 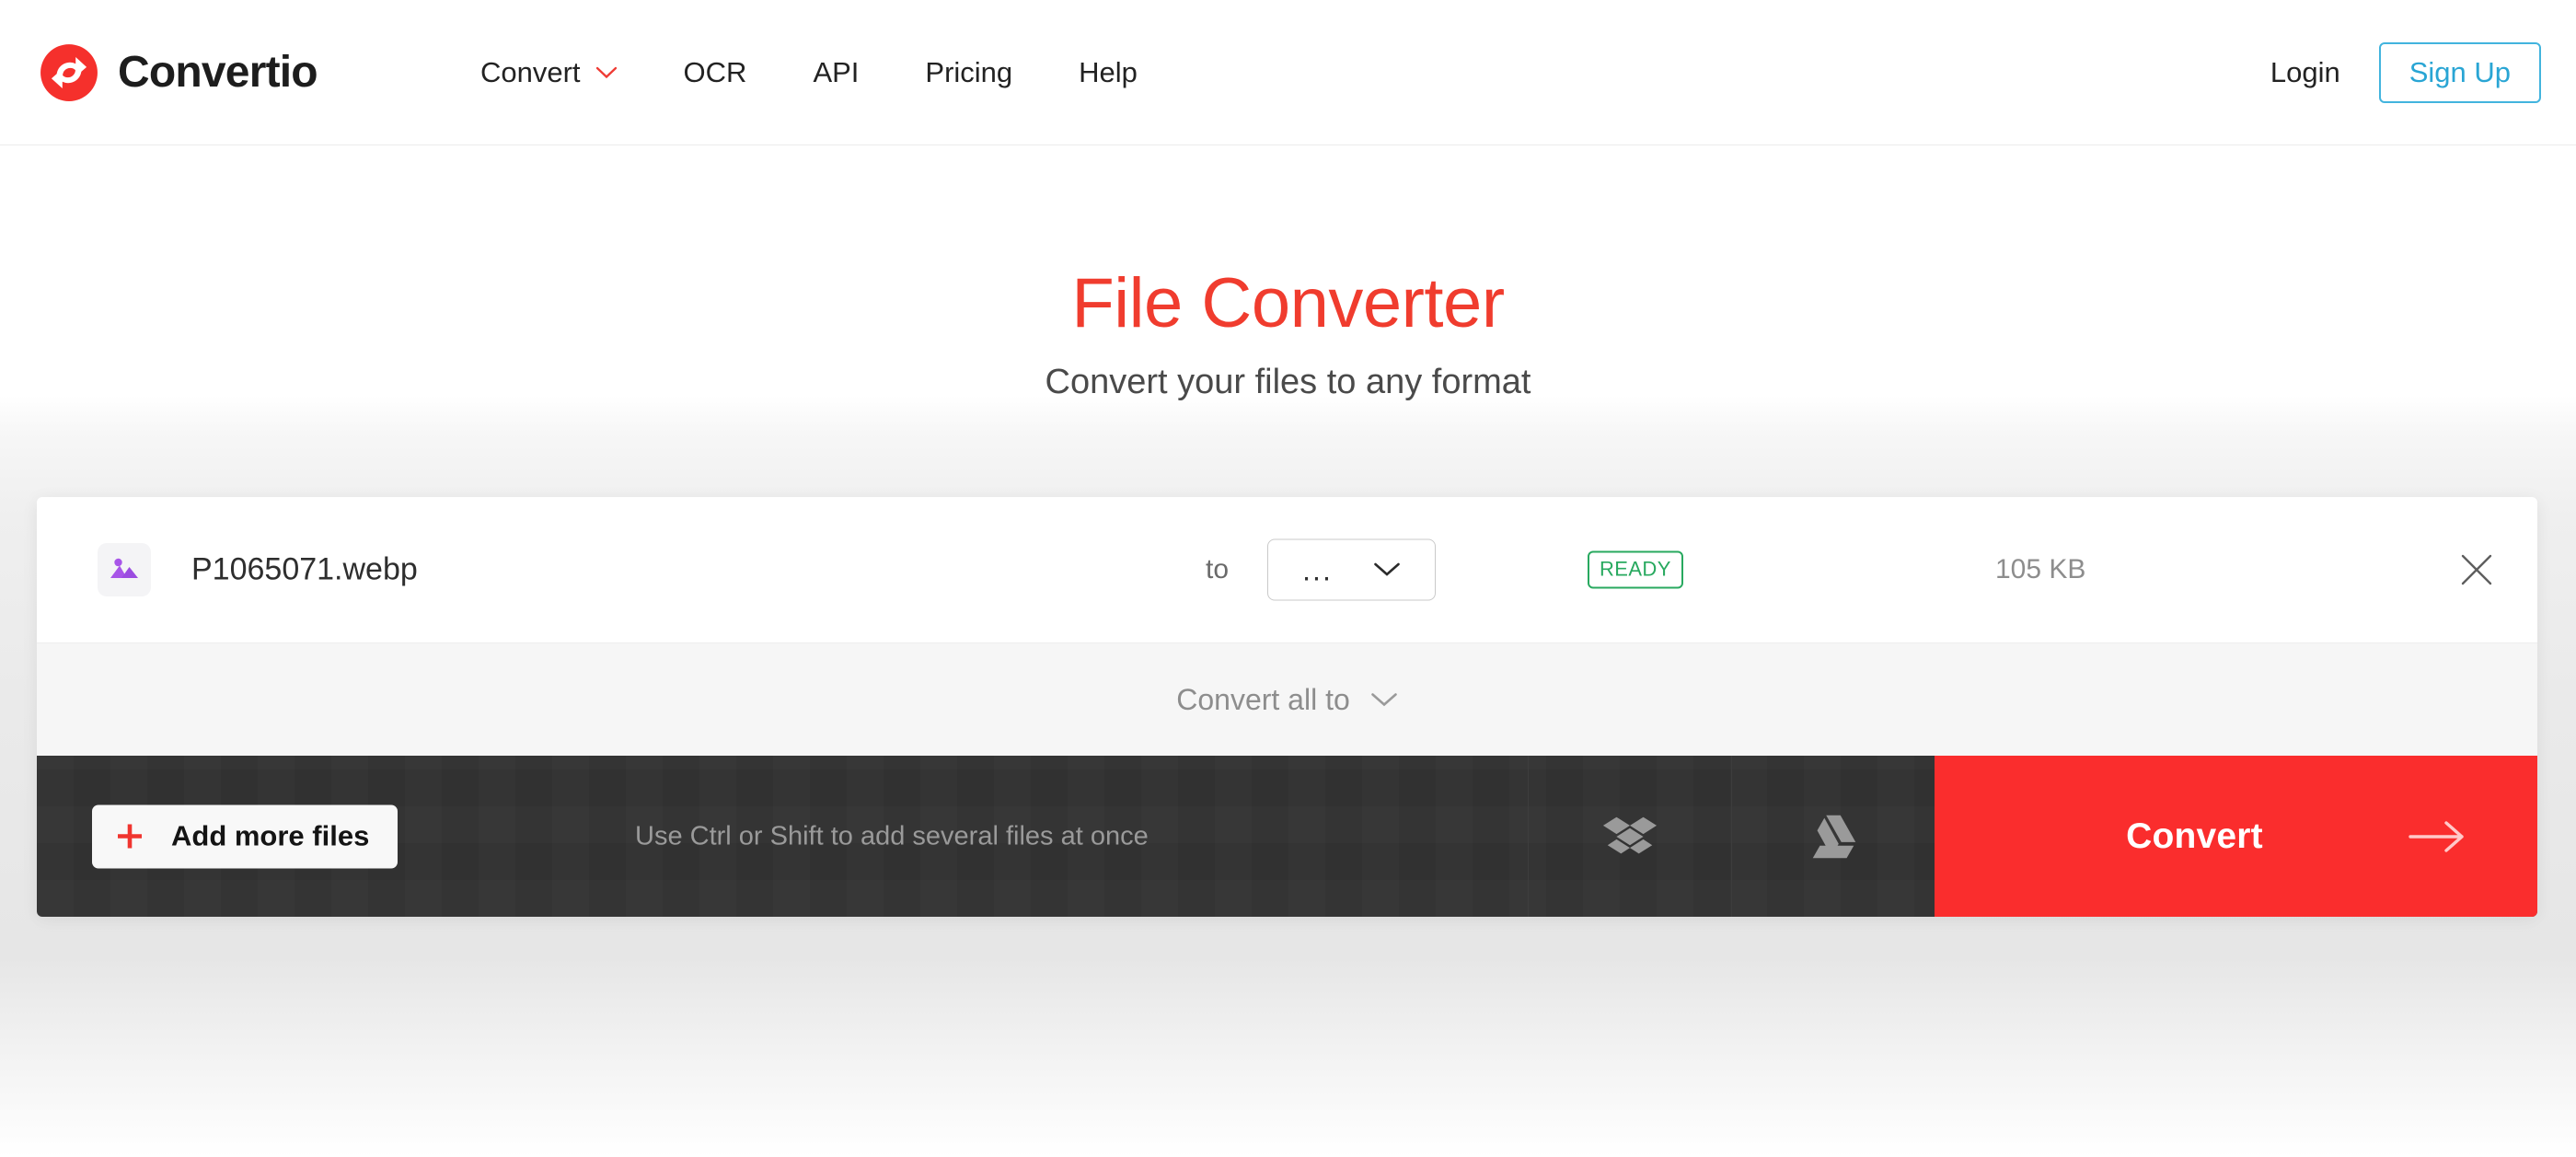 I want to click on nav-label-convert: Convert, so click(x=530, y=72).